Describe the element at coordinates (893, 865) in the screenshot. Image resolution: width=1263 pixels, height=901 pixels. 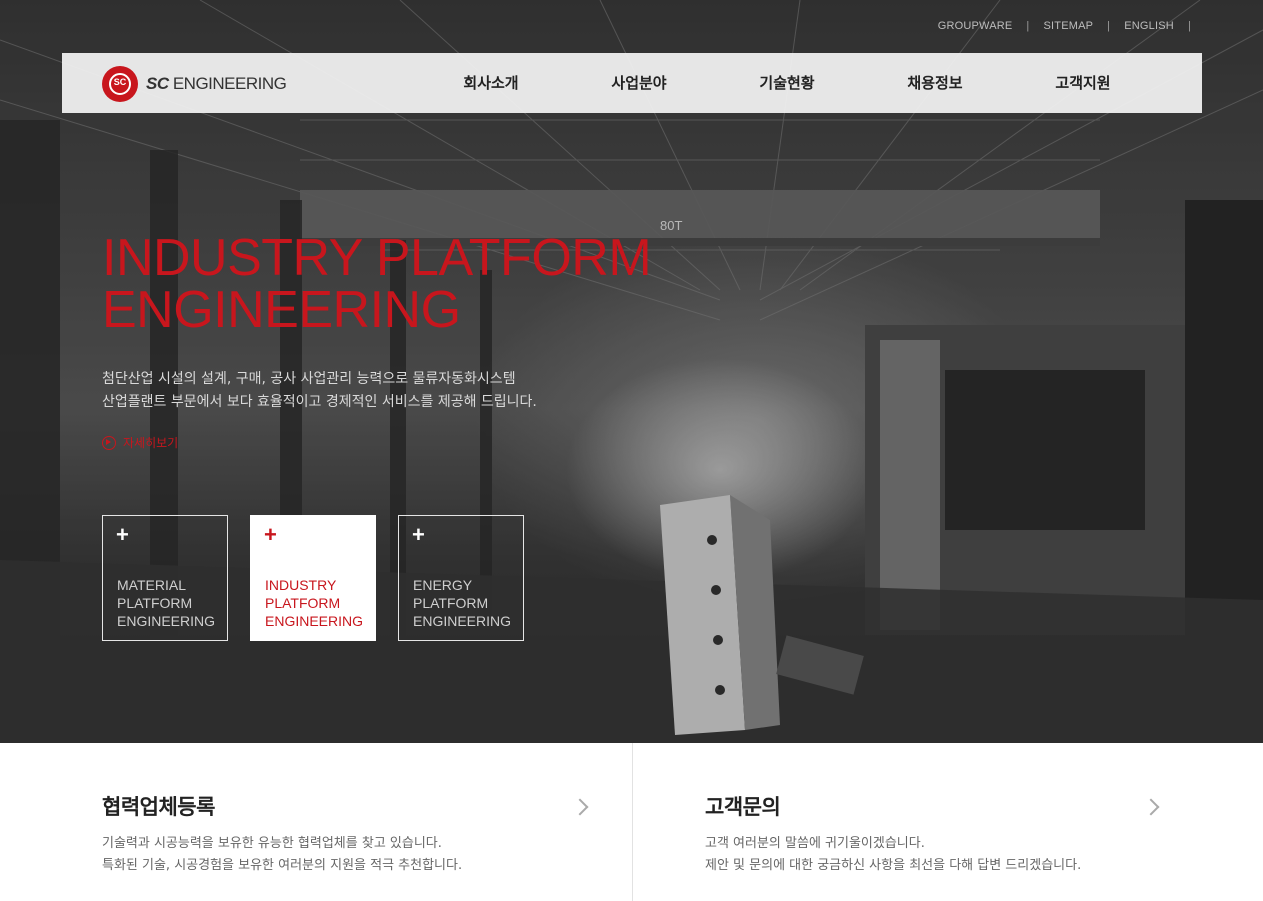
I see `panel-desc-line: 제안 및 문의에 대한 궁금하신 사항을 최선을 다해 답변 드리겠습니다.` at that location.